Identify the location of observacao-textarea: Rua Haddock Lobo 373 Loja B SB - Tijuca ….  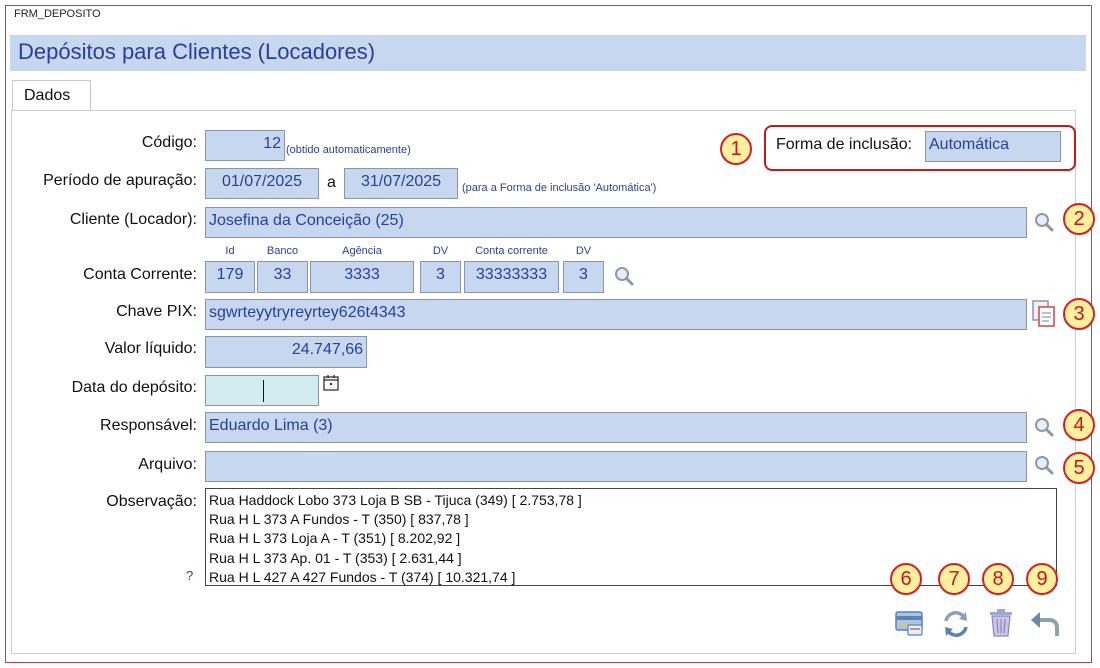
(631, 537).